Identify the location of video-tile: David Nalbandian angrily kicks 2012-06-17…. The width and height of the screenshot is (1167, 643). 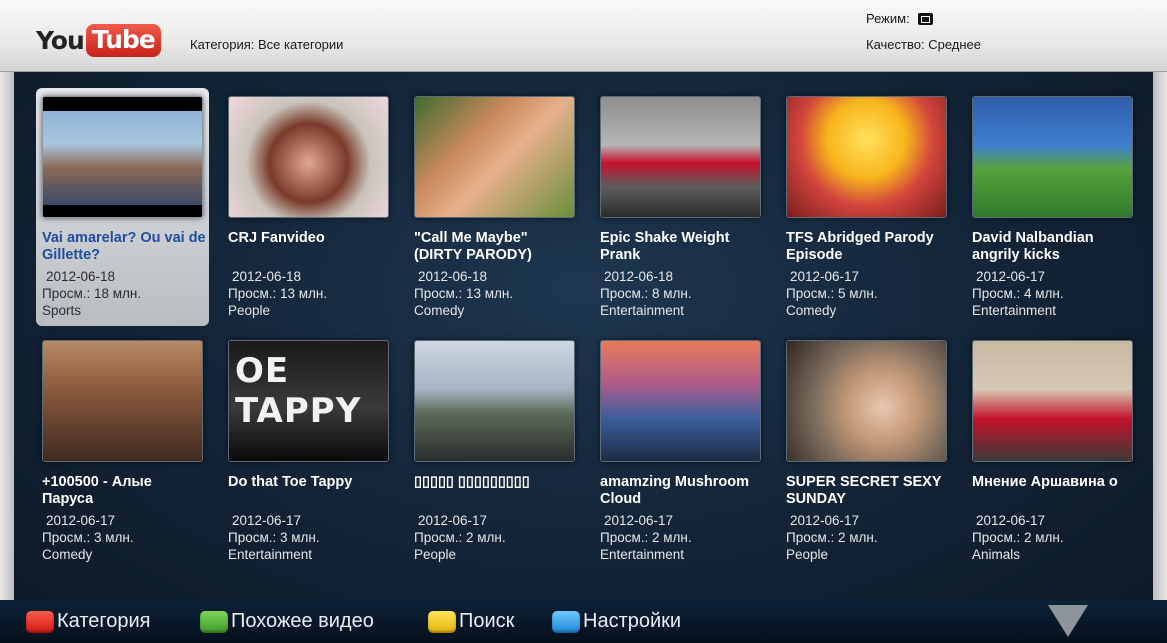
(1052, 207).